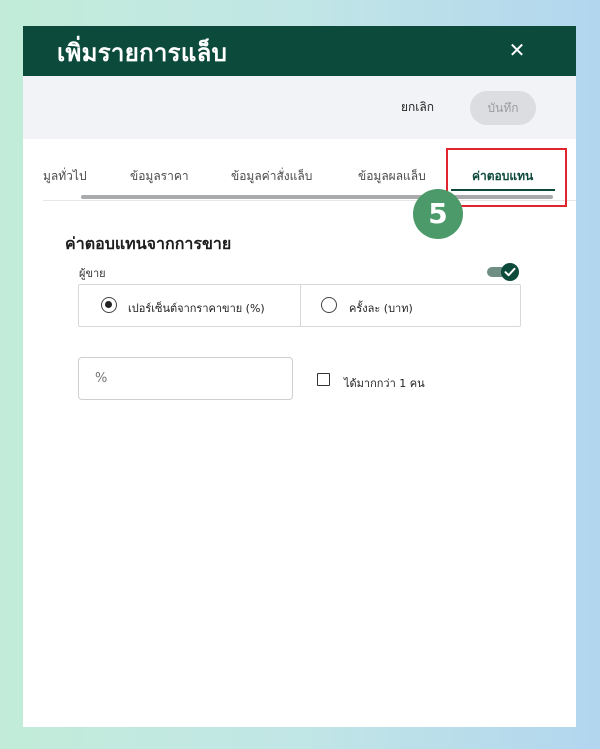  Describe the element at coordinates (92, 273) in the screenshot. I see `seller-label: ผู้ขาย` at that location.